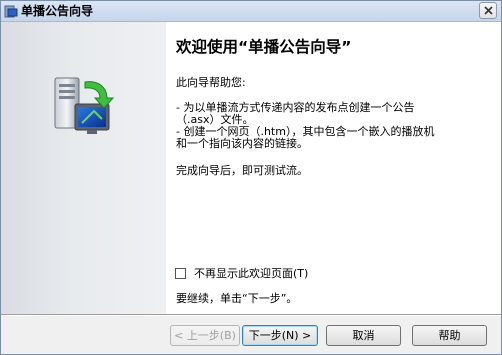  Describe the element at coordinates (363, 335) in the screenshot. I see `cancel-button: 取消` at that location.